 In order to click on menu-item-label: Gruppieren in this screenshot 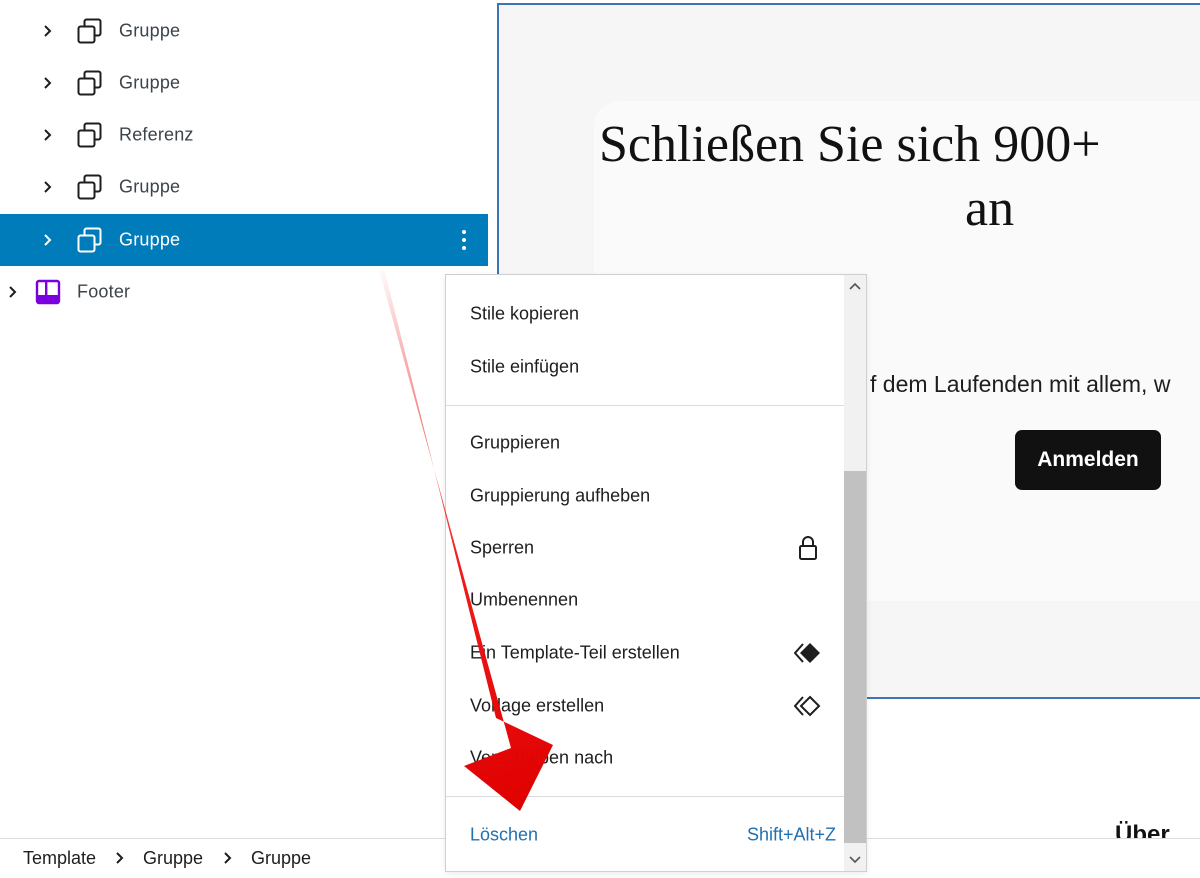, I will do `click(515, 442)`.